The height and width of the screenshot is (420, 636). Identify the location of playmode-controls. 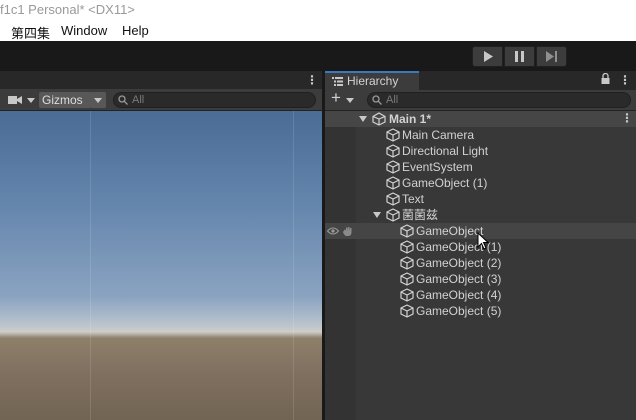
(520, 56).